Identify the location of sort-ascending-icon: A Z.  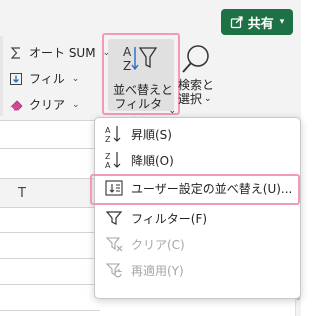
(114, 134).